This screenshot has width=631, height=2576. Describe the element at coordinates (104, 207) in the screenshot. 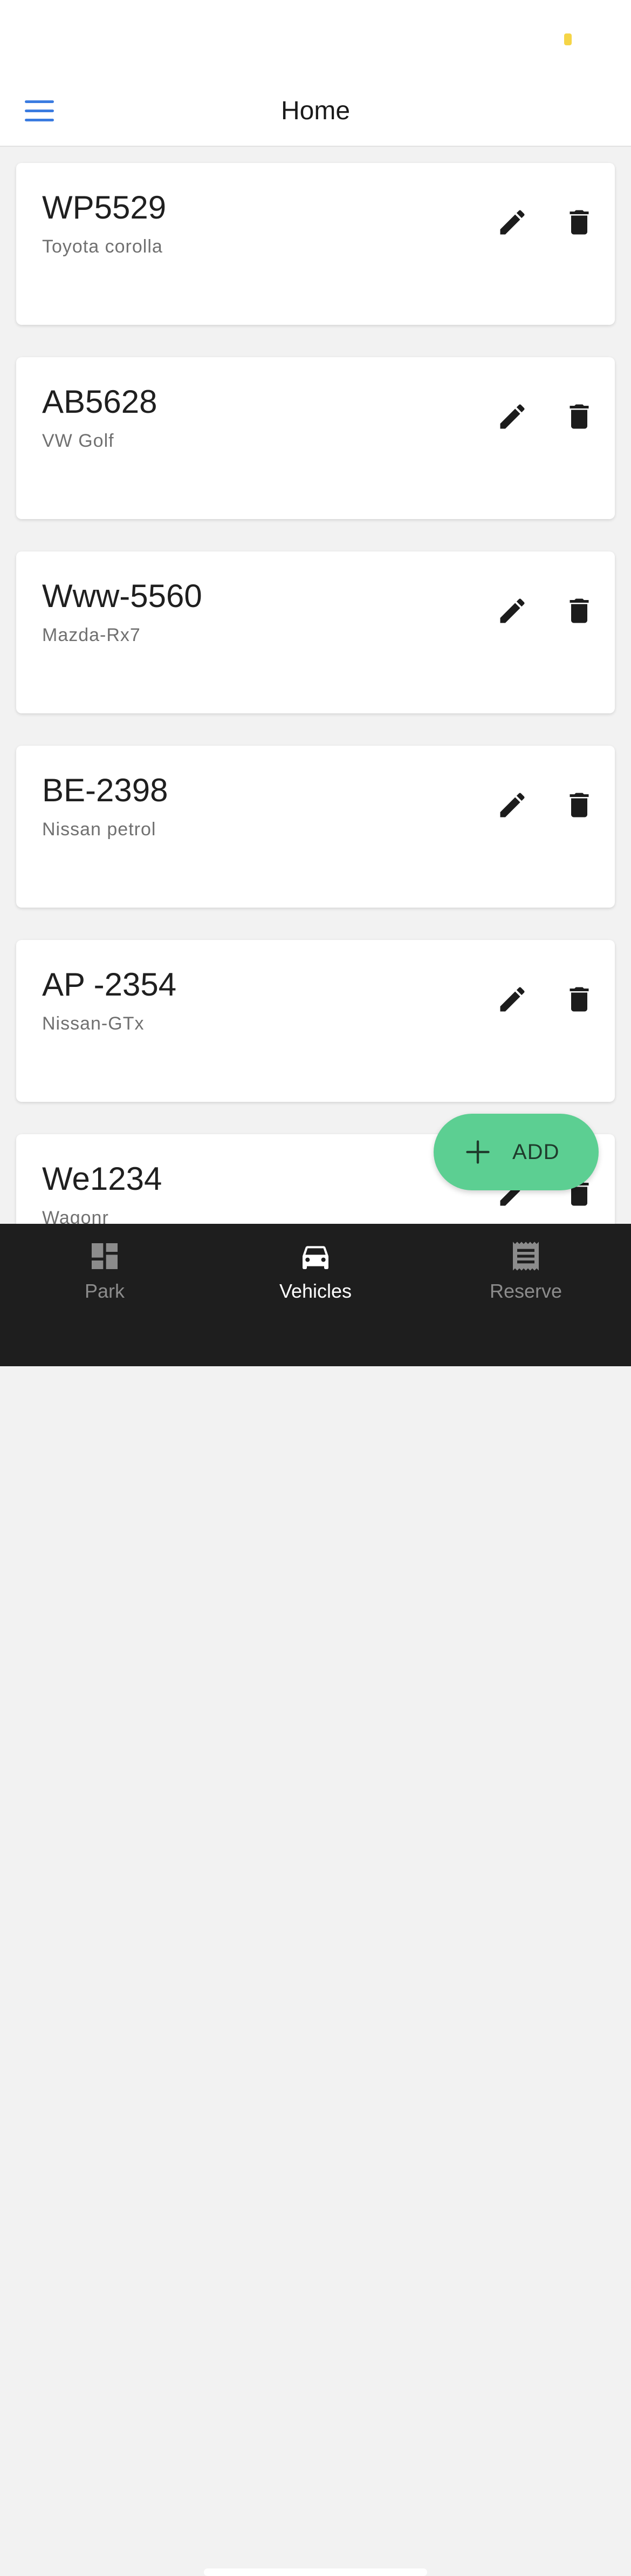

I see `vehicle-plate: WP5529` at that location.